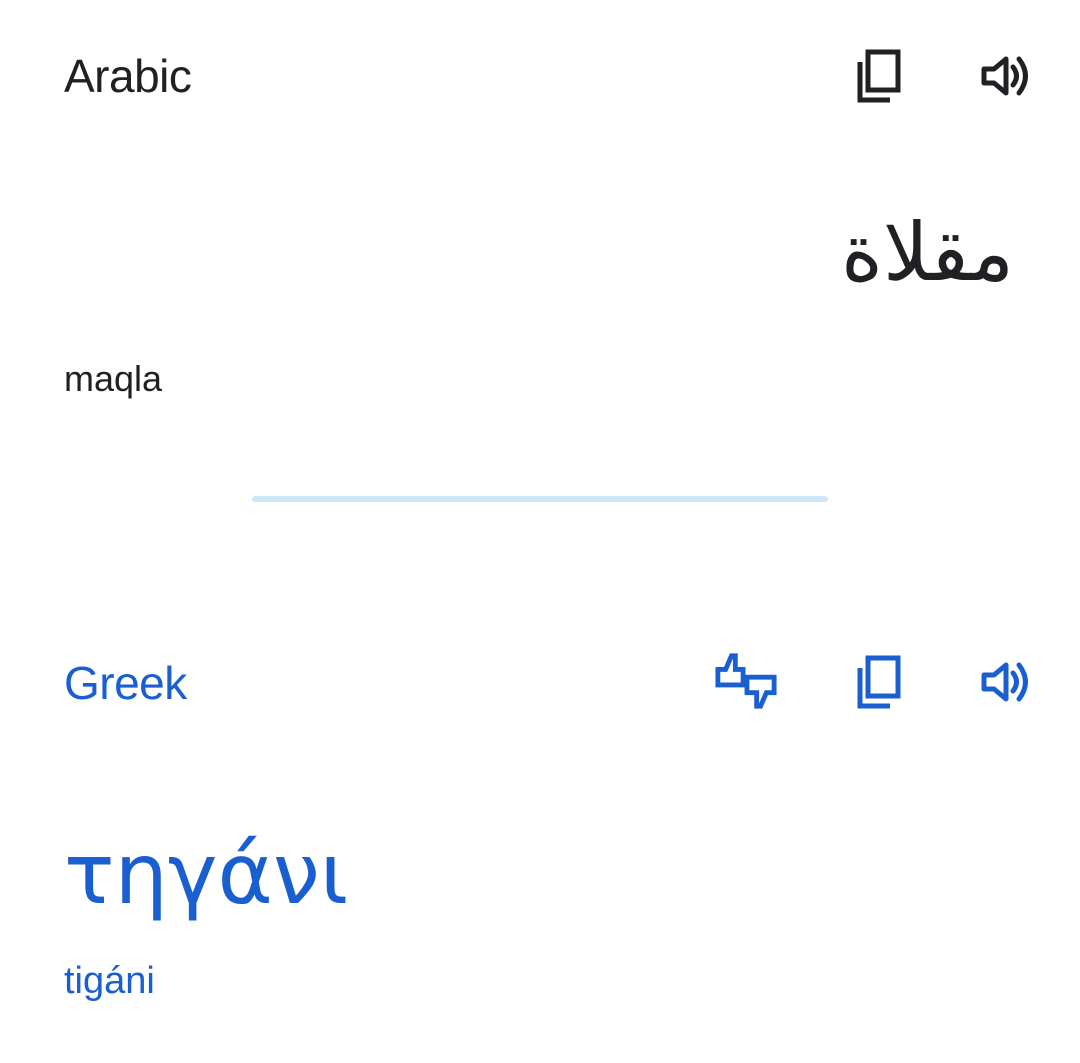 Image resolution: width=1080 pixels, height=1063 pixels. Describe the element at coordinates (113, 378) in the screenshot. I see `source-transliteration: maqla` at that location.